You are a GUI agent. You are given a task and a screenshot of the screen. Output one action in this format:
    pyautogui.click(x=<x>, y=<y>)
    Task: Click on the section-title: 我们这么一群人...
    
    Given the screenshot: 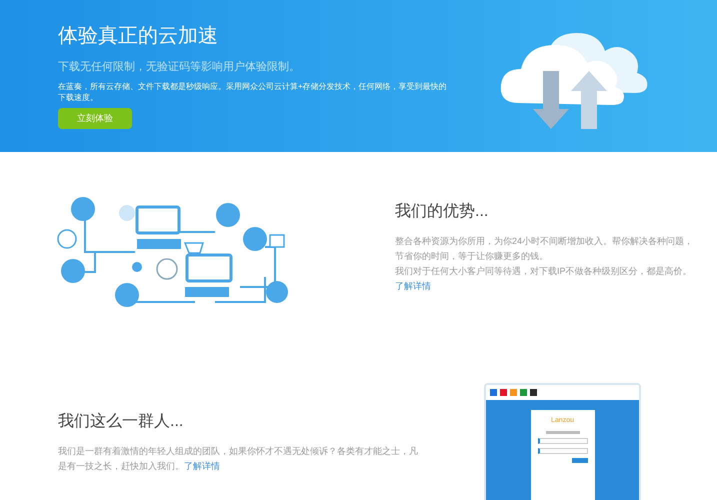 What is the action you would take?
    pyautogui.click(x=121, y=422)
    